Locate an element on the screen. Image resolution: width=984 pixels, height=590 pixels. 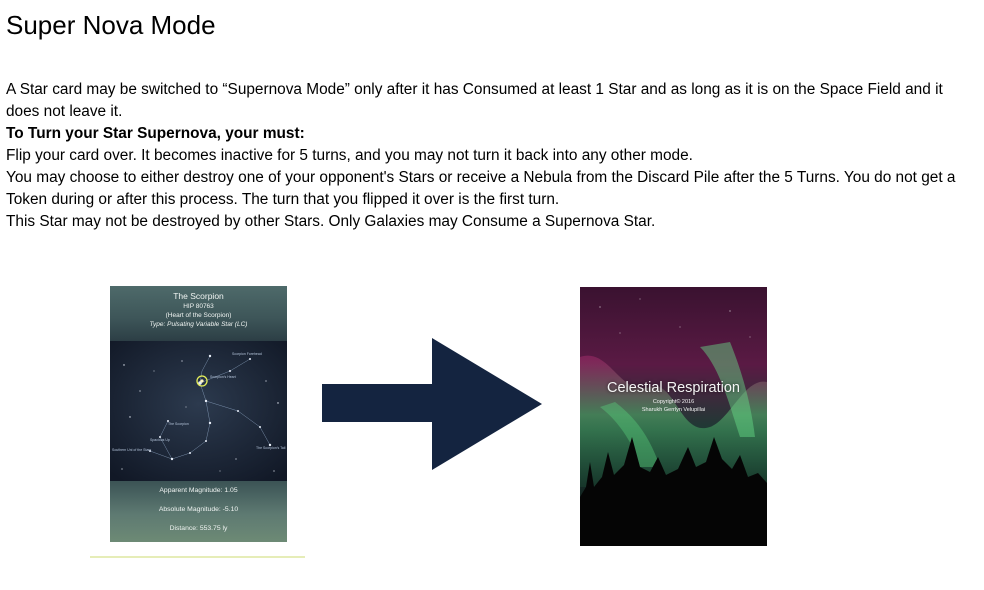
star-name: The Scorpion is located at coordinates (198, 296).